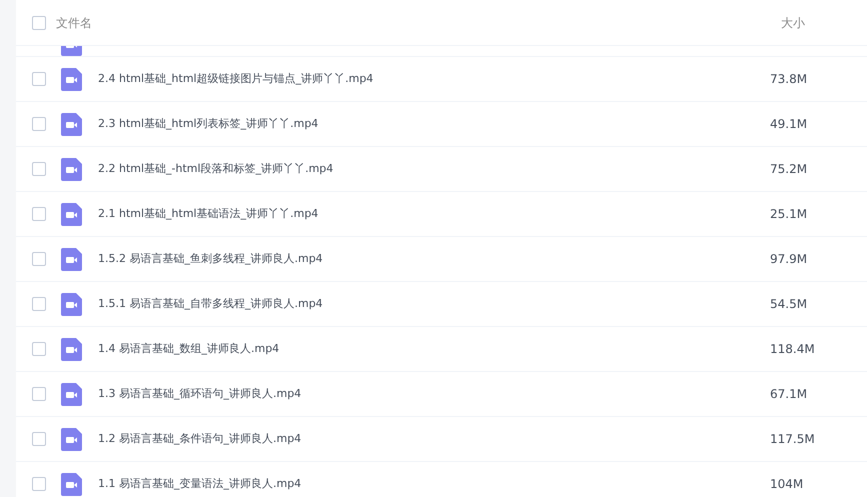  Describe the element at coordinates (434, 214) in the screenshot. I see `file-name: 2.1 html基础_html基础语法_讲师丫丫.mp4` at that location.